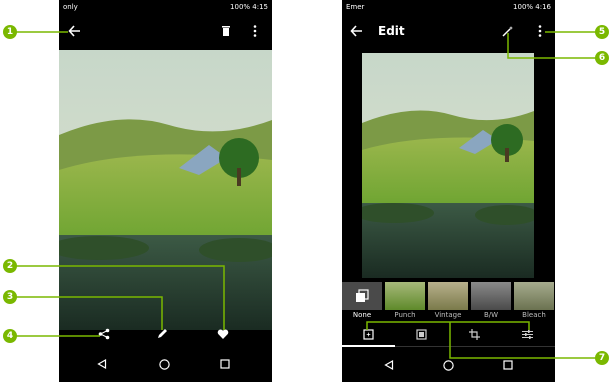 The width and height of the screenshot is (614, 382). Describe the element at coordinates (602, 358) in the screenshot. I see `callout-7: 7` at that location.